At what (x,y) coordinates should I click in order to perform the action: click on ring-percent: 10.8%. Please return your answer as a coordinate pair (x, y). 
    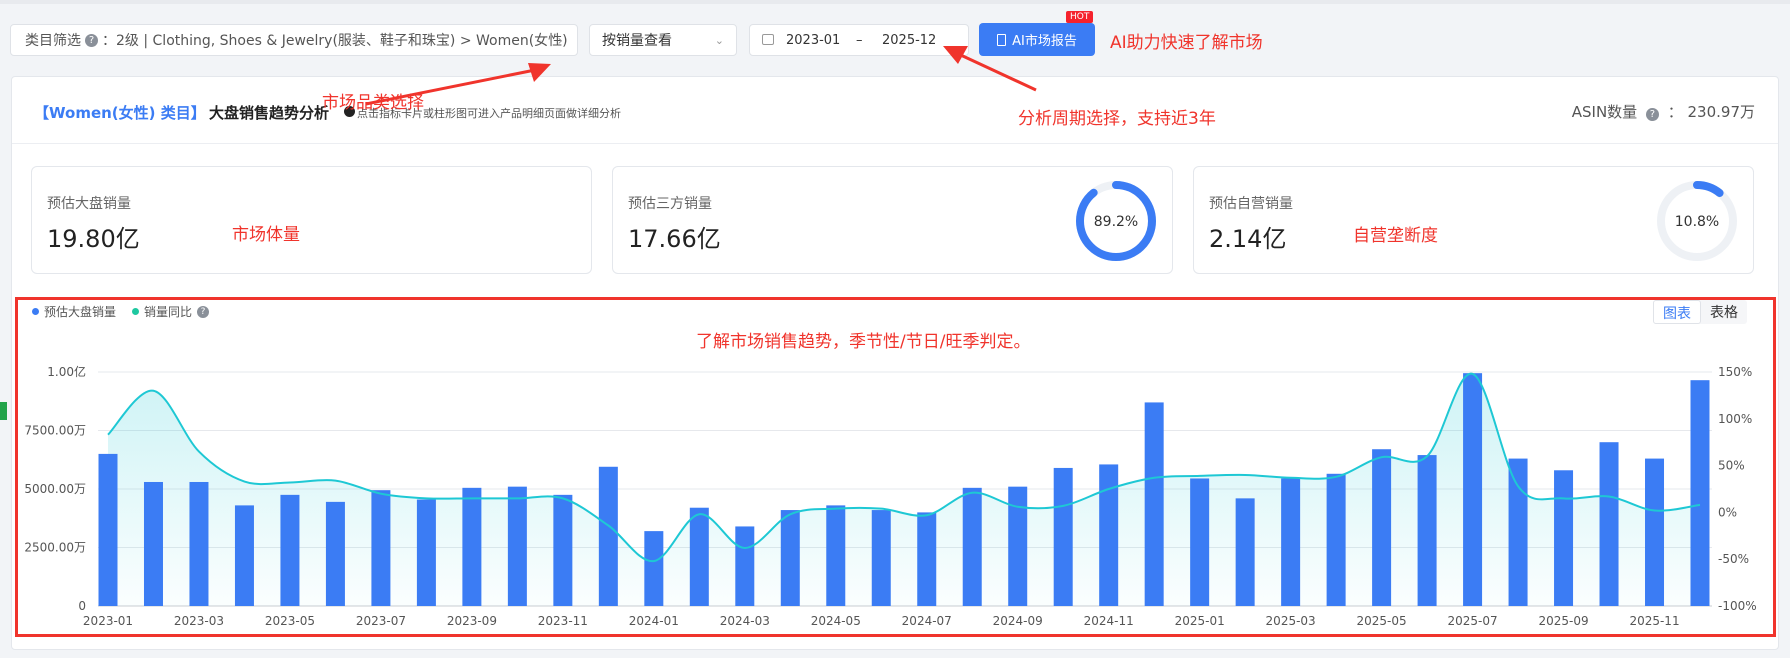
    Looking at the image, I should click on (1697, 222).